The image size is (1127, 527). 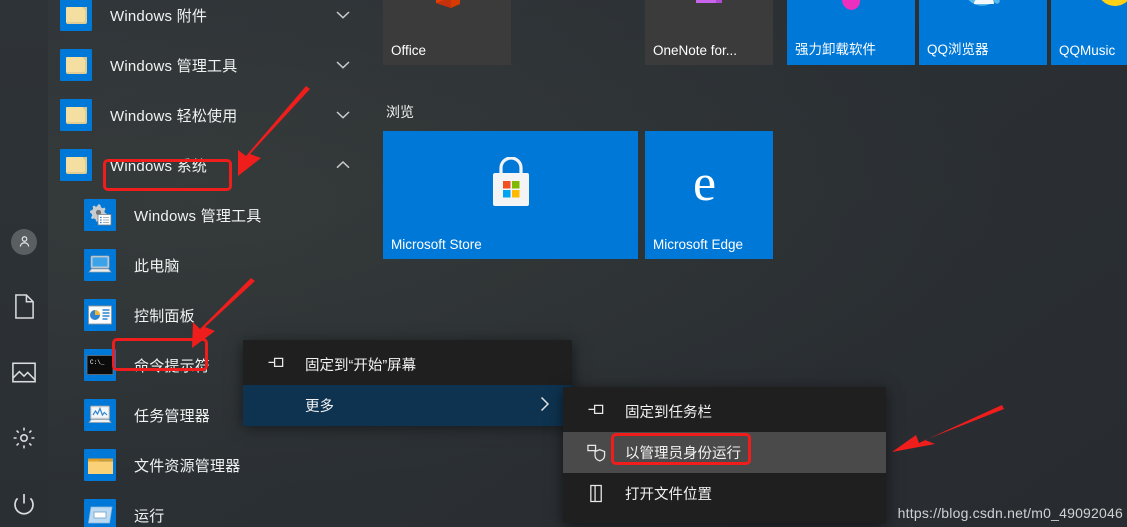 What do you see at coordinates (100, 315) in the screenshot?
I see `control-panel-icon` at bounding box center [100, 315].